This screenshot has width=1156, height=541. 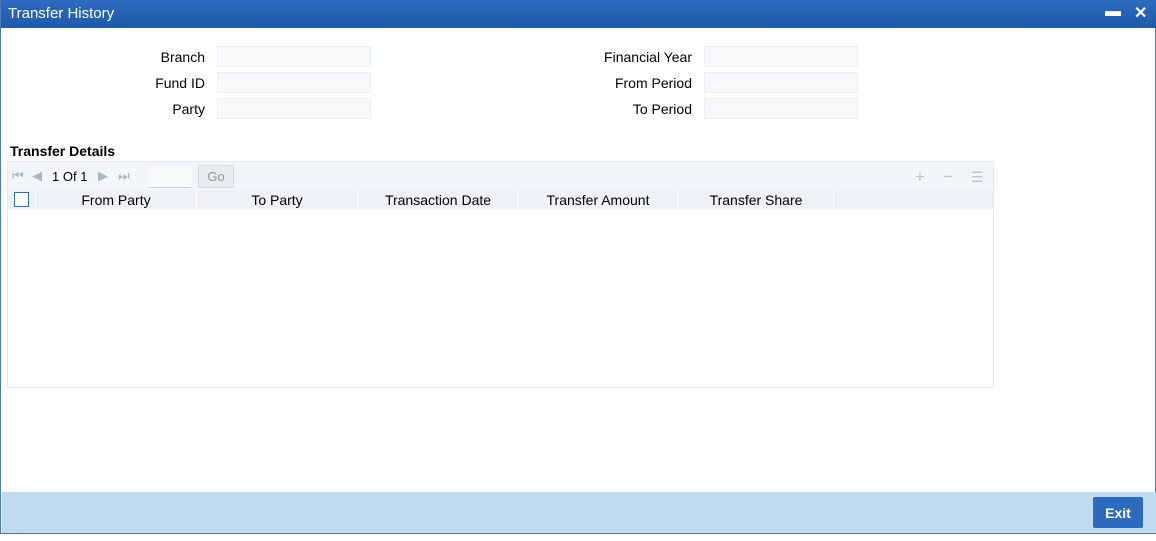 I want to click on delete-row-icon: −, so click(x=948, y=177).